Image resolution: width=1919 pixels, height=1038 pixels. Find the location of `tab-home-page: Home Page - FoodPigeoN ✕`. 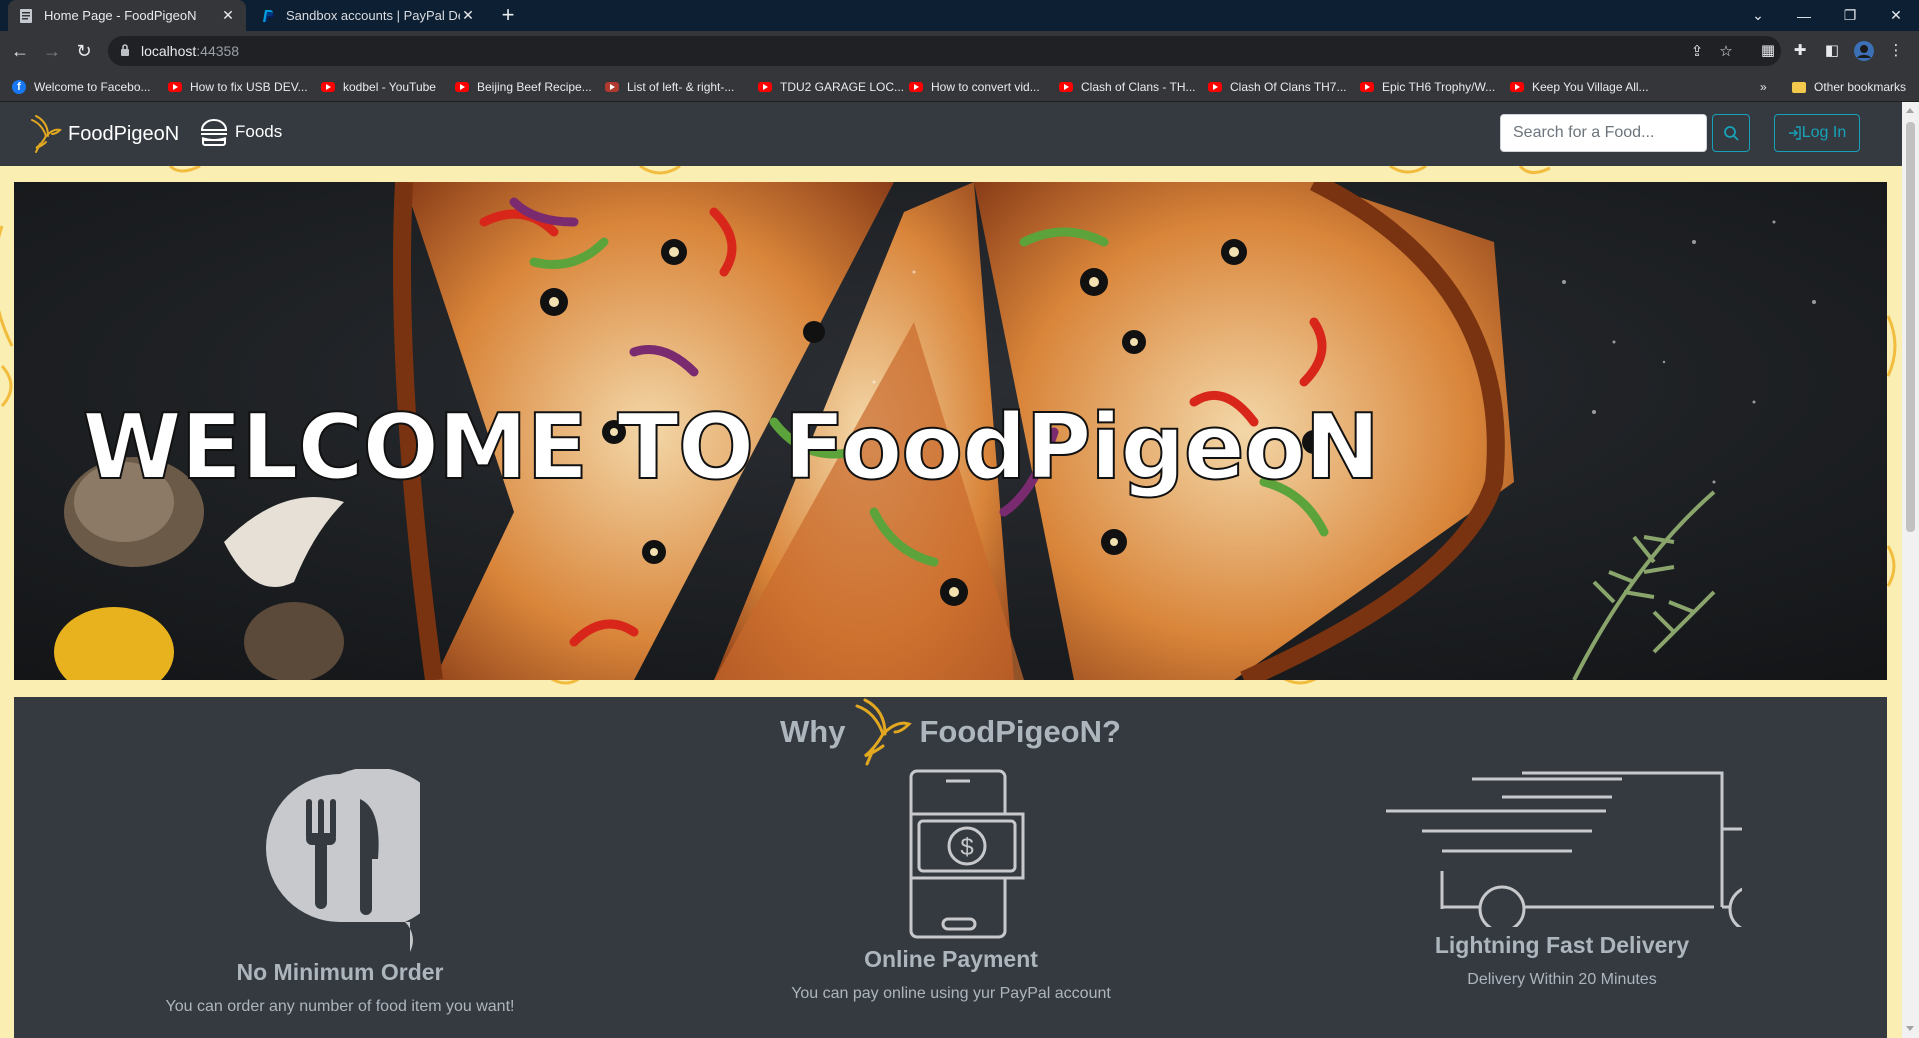

tab-home-page: Home Page - FoodPigeoN ✕ is located at coordinates (127, 15).